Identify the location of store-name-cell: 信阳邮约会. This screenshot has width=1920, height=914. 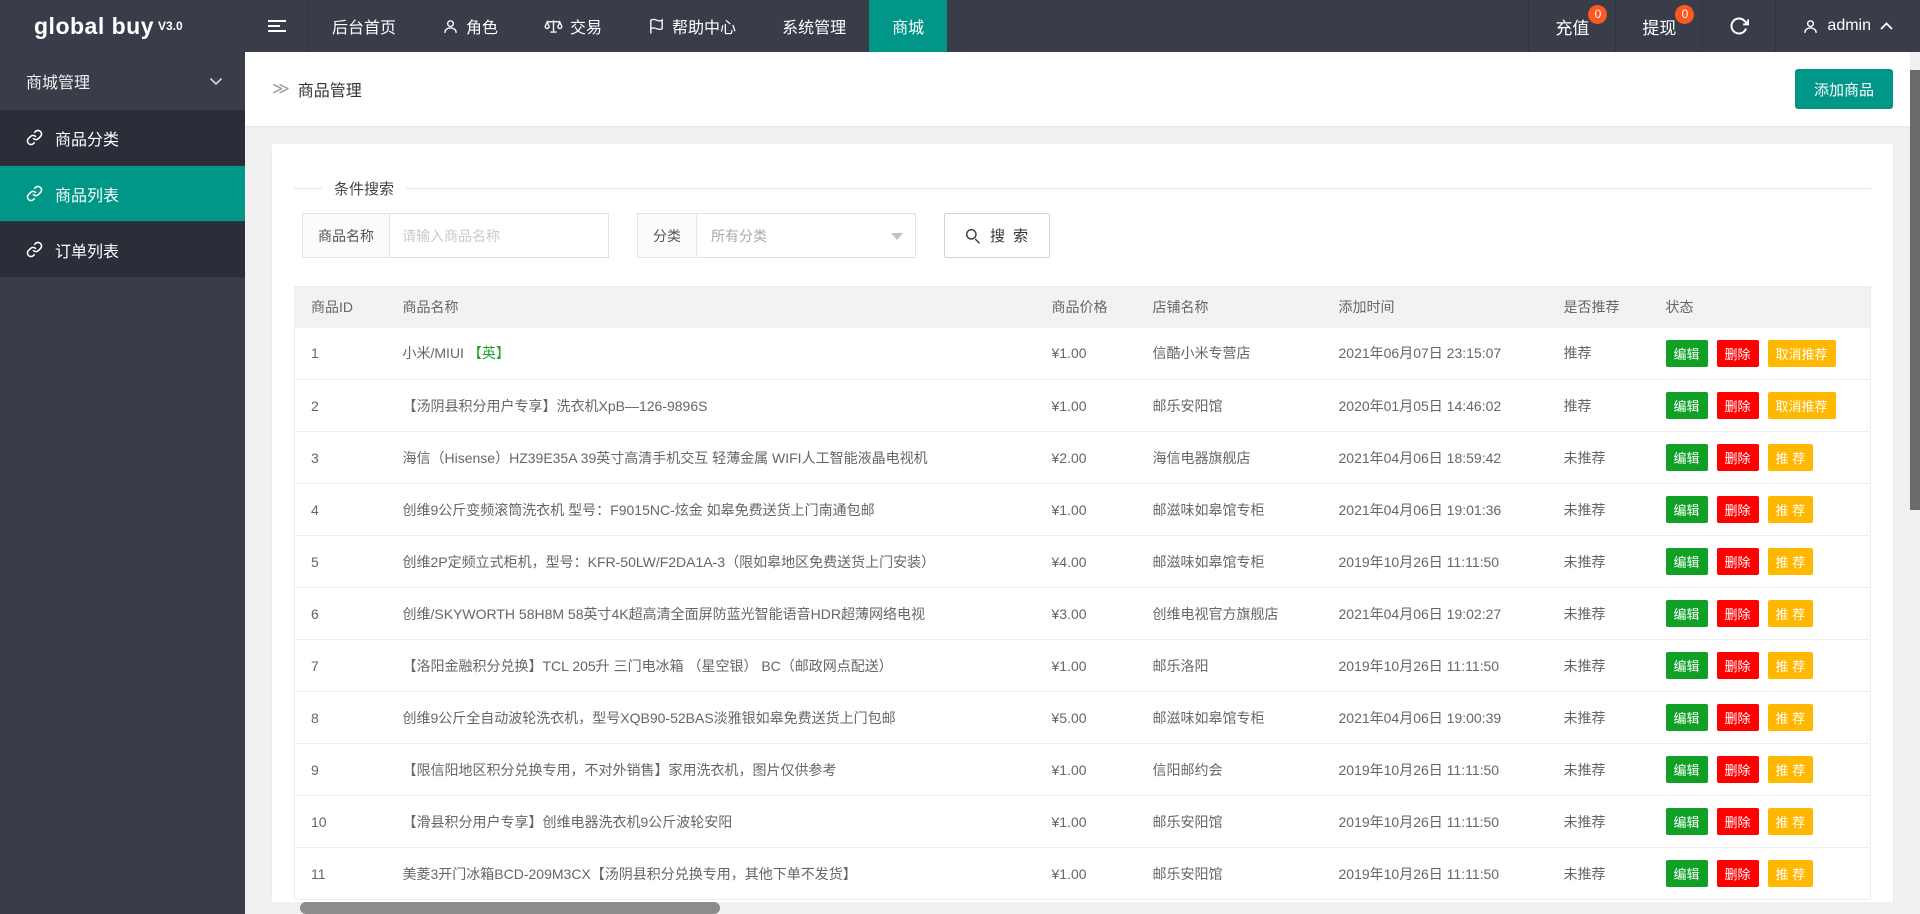
(1237, 769).